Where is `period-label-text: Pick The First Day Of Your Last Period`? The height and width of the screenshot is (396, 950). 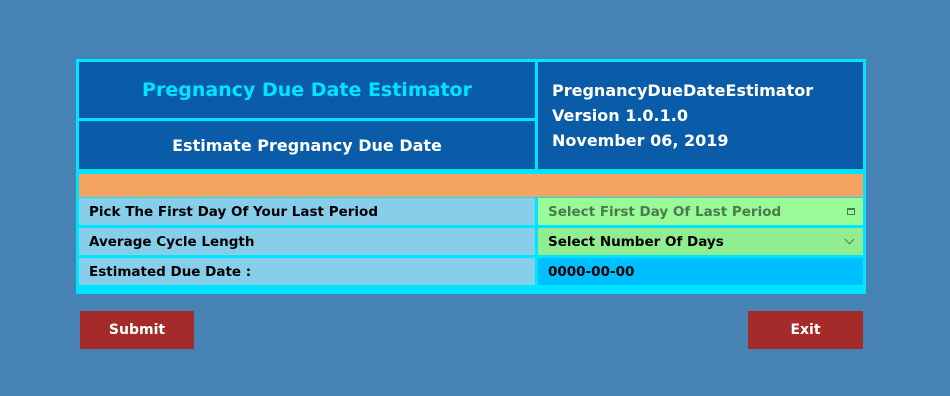
period-label-text: Pick The First Day Of Your Last Period is located at coordinates (233, 211).